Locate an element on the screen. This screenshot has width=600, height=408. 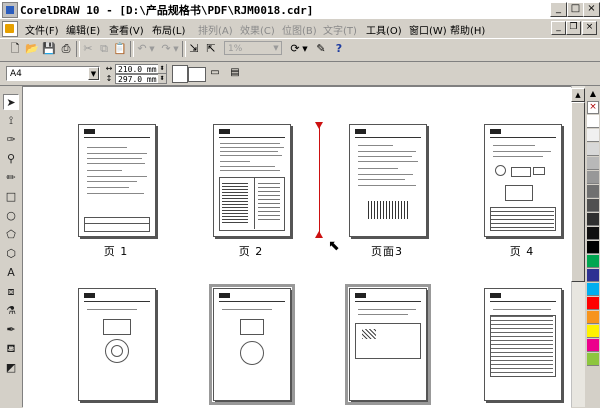
basic-shapes-tool: ⬡ is located at coordinates (11, 254).